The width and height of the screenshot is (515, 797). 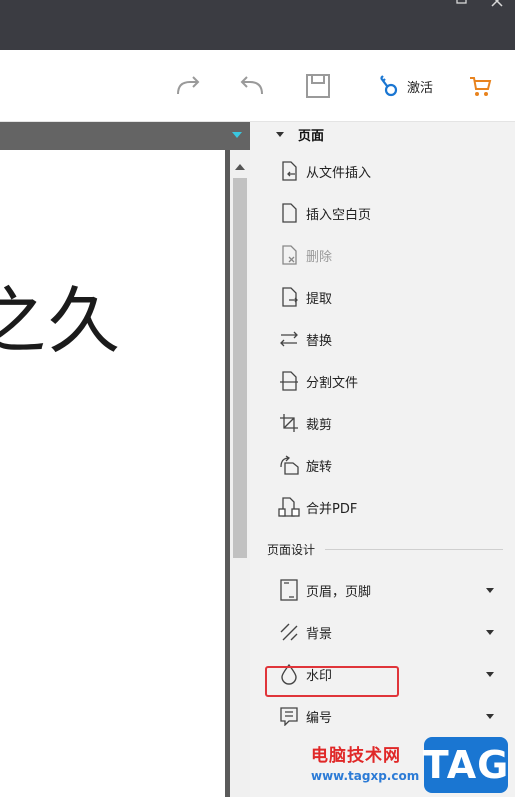 I want to click on rotate-button: 旋转, so click(x=305, y=465).